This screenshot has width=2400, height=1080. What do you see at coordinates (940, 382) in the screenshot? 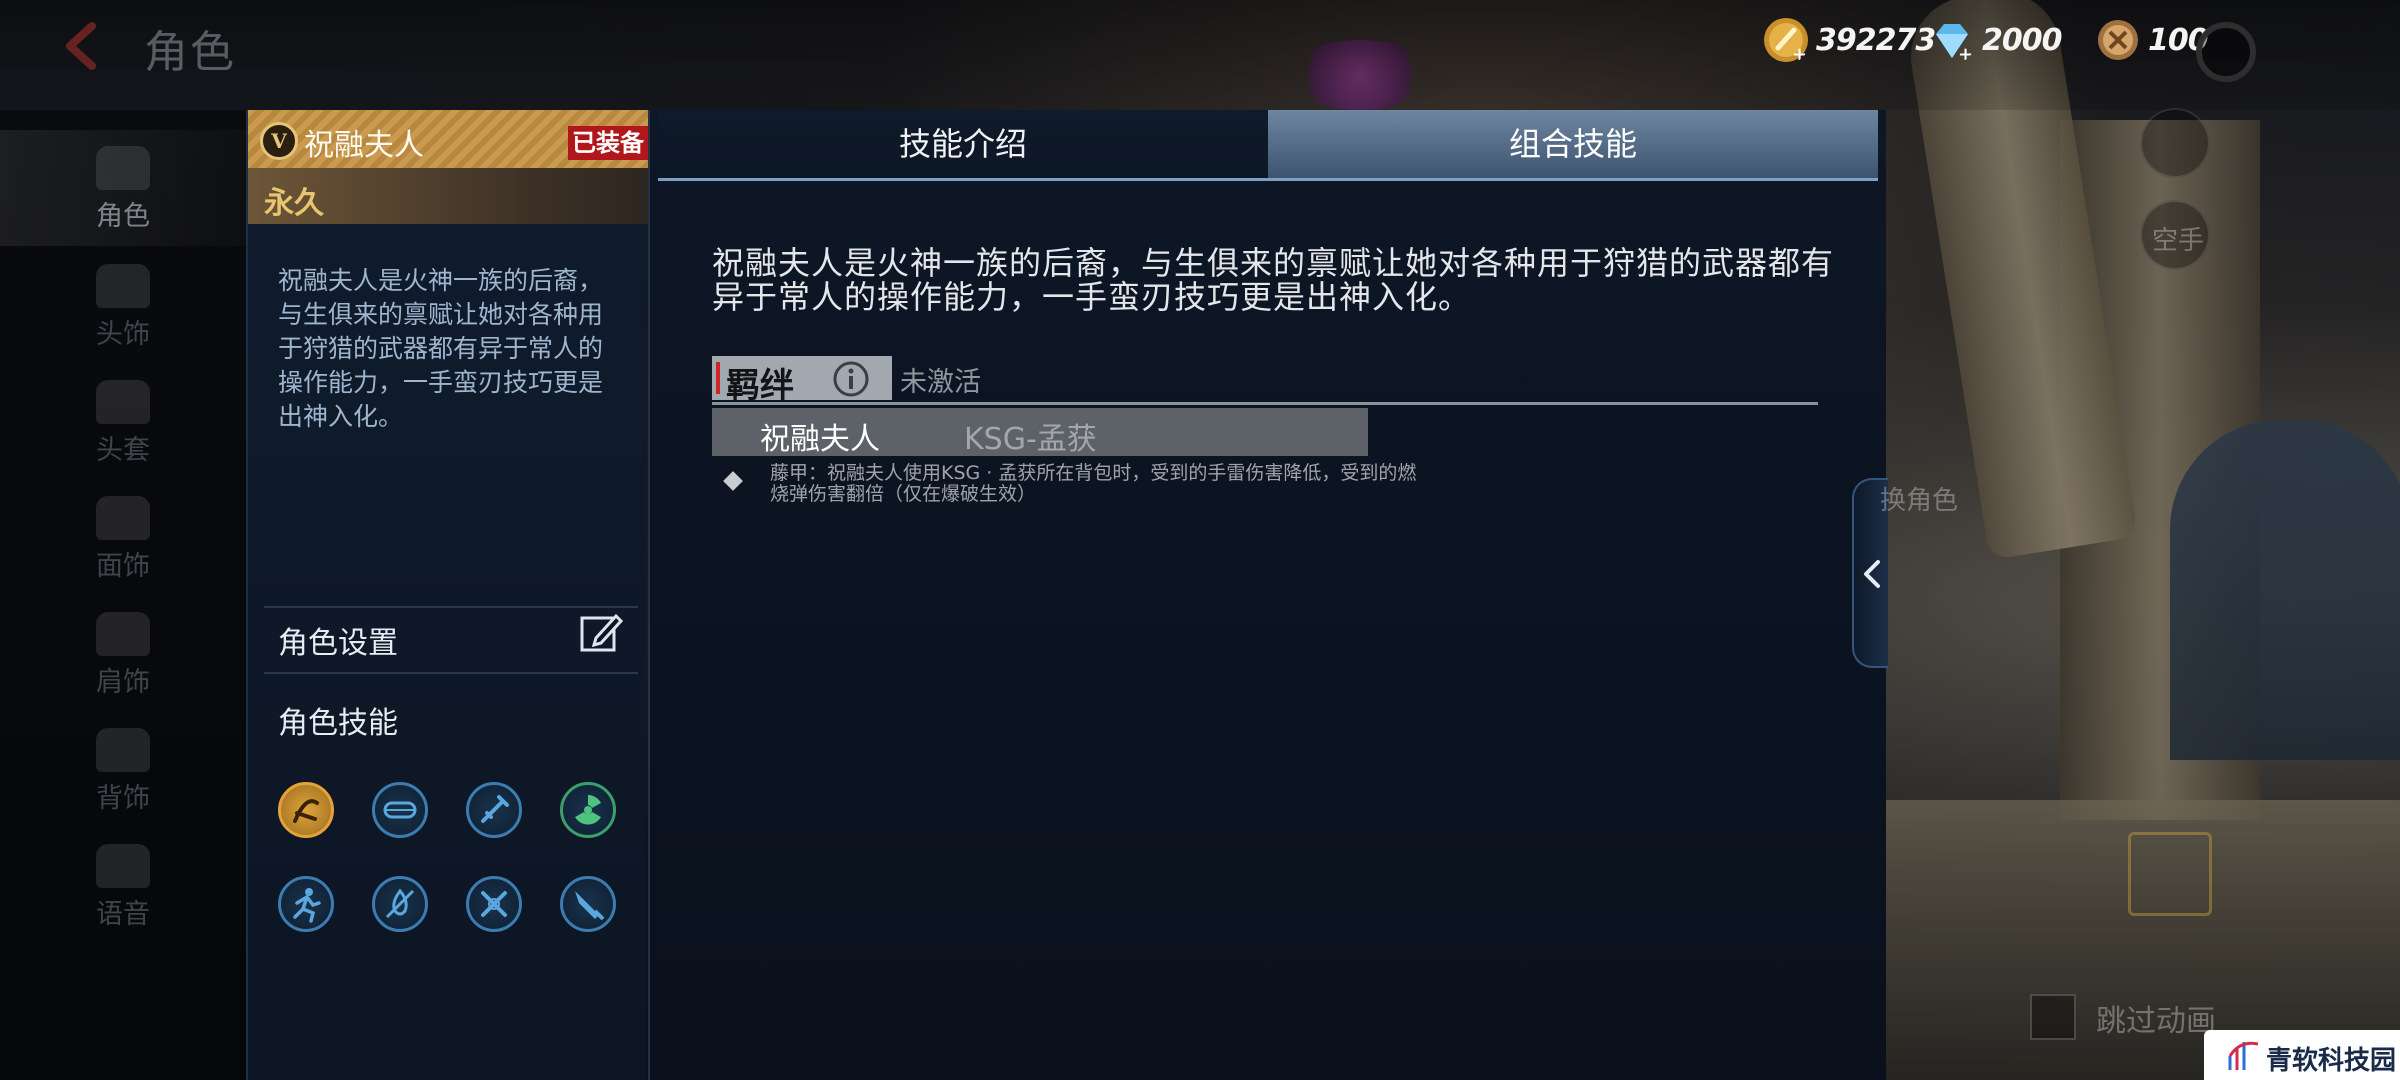
I see `bond-status: 未激活` at bounding box center [940, 382].